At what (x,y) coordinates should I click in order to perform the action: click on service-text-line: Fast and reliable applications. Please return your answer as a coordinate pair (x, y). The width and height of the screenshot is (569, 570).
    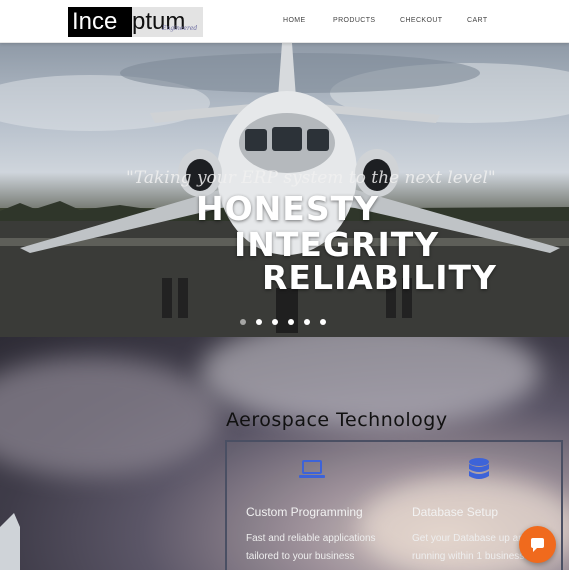
    Looking at the image, I should click on (311, 538).